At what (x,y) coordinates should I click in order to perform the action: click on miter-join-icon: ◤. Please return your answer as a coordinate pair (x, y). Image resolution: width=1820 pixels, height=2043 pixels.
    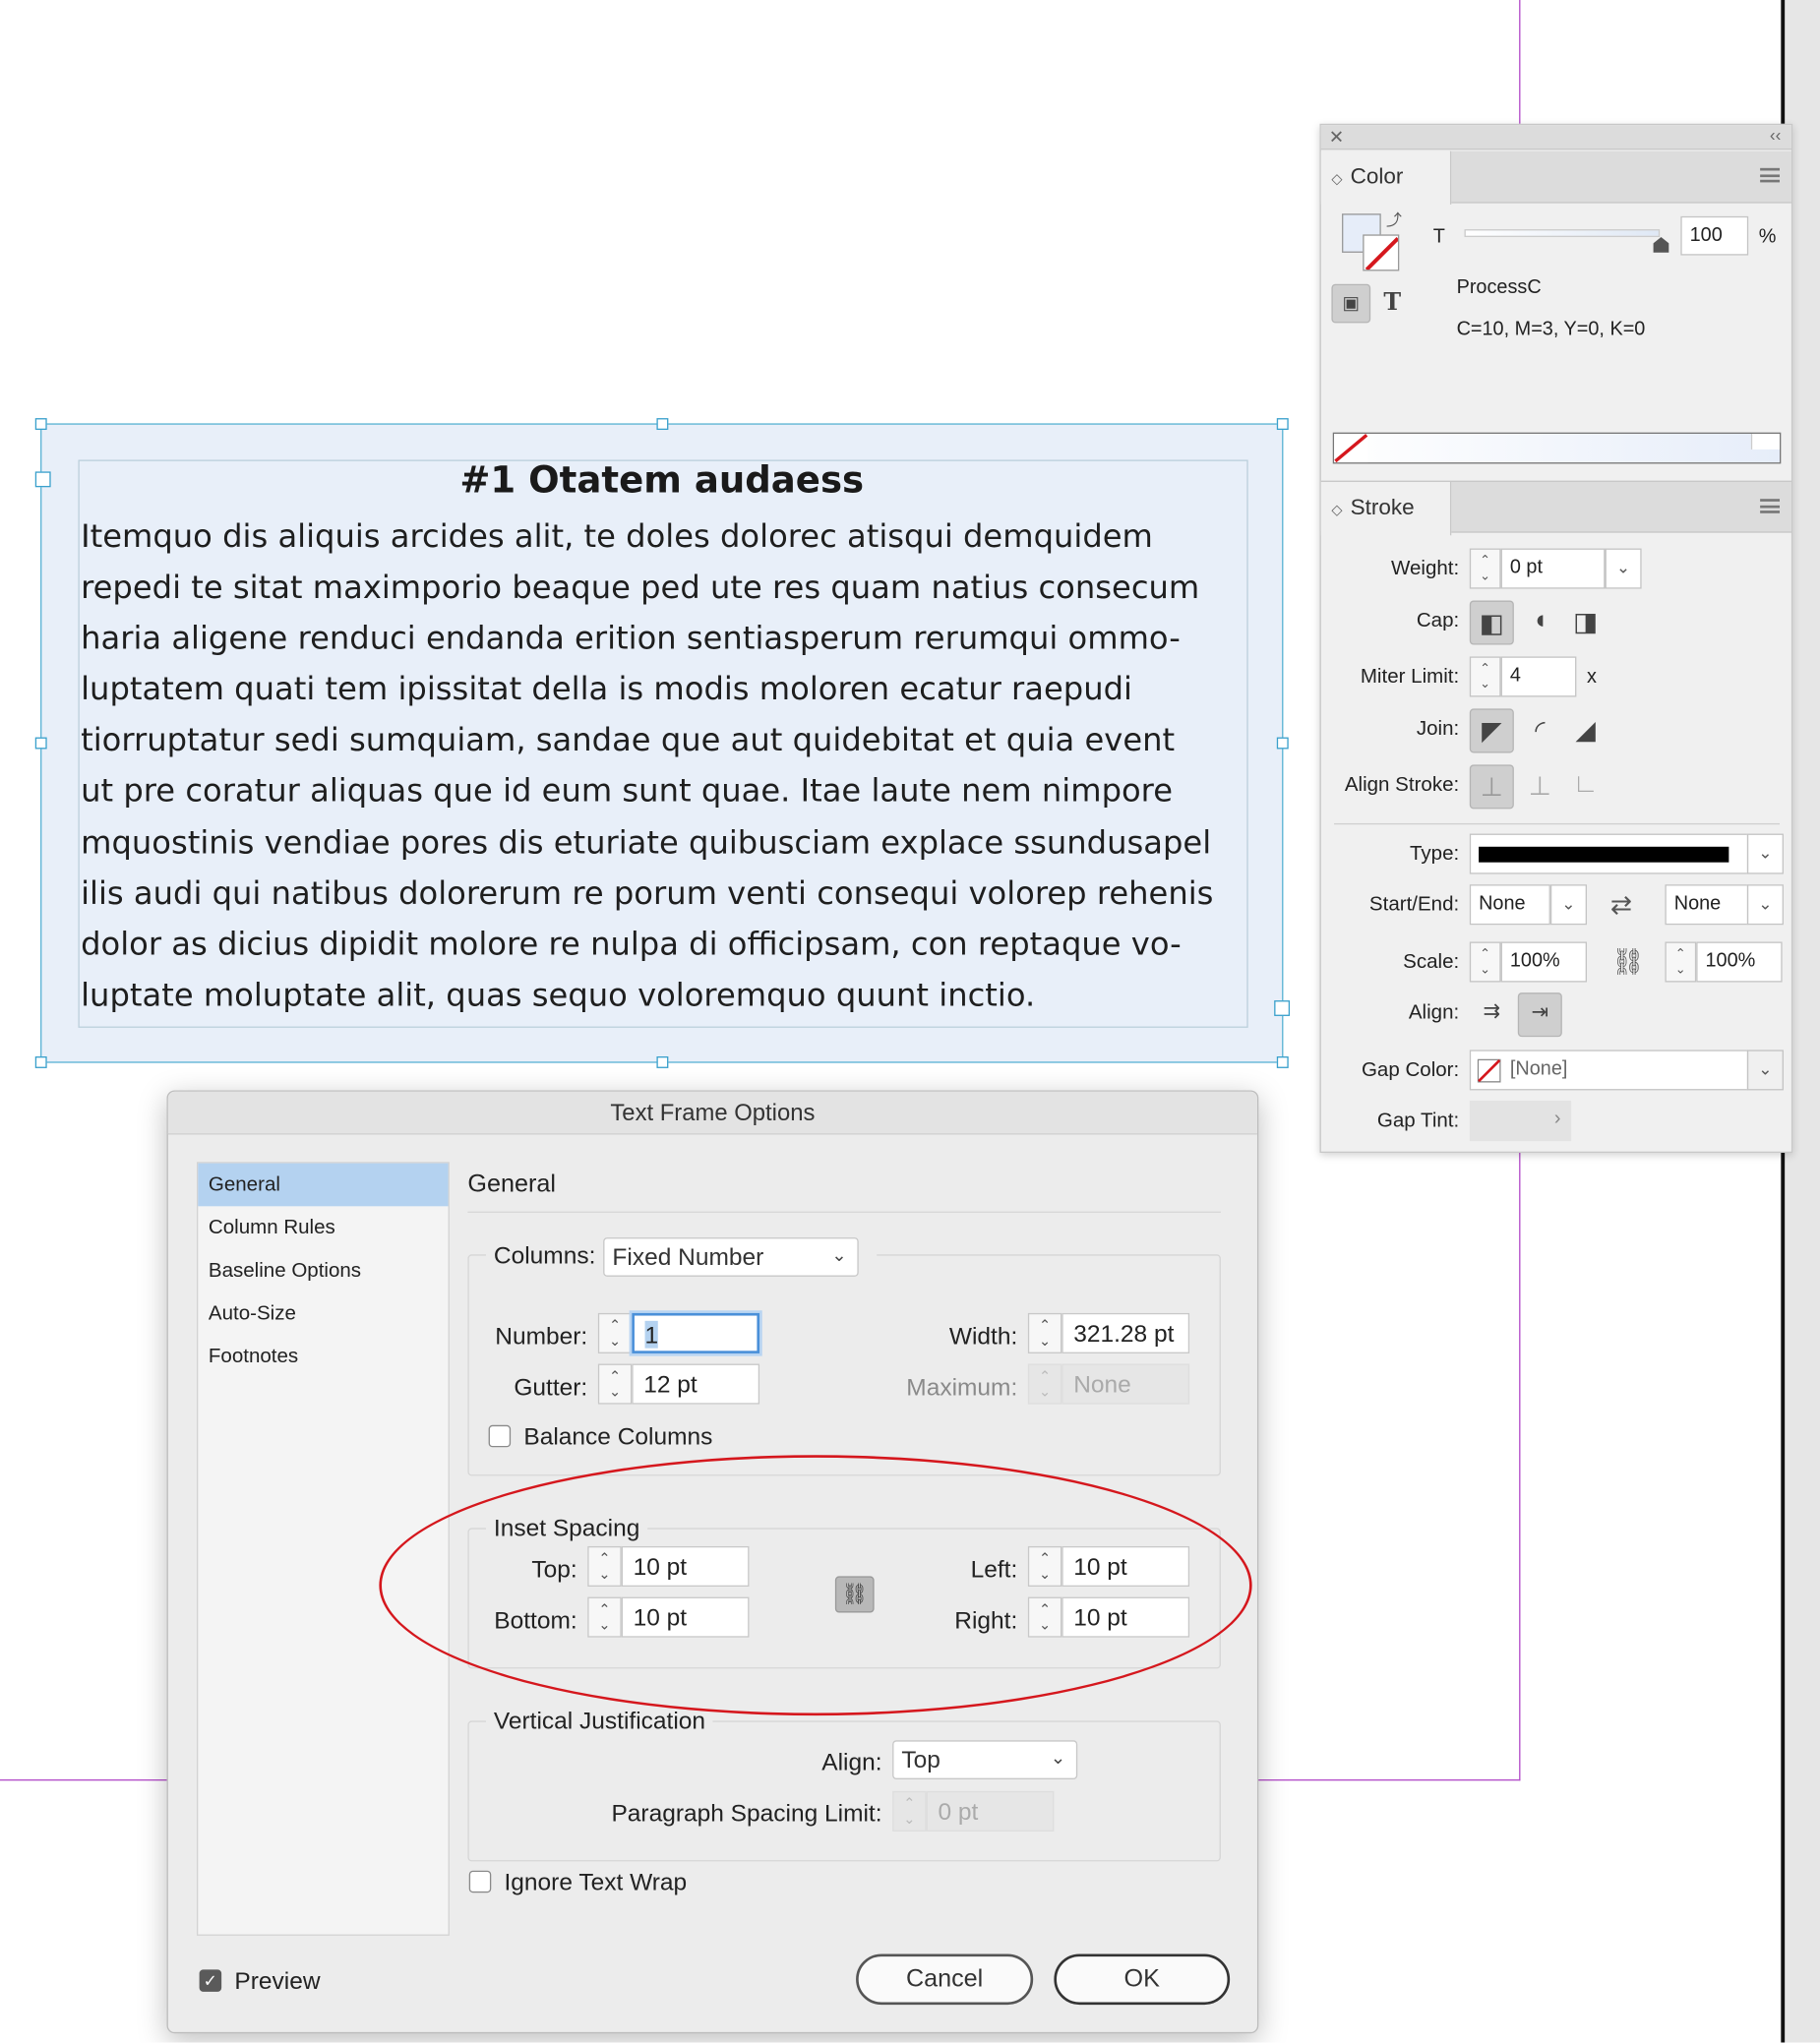
    Looking at the image, I should click on (1491, 730).